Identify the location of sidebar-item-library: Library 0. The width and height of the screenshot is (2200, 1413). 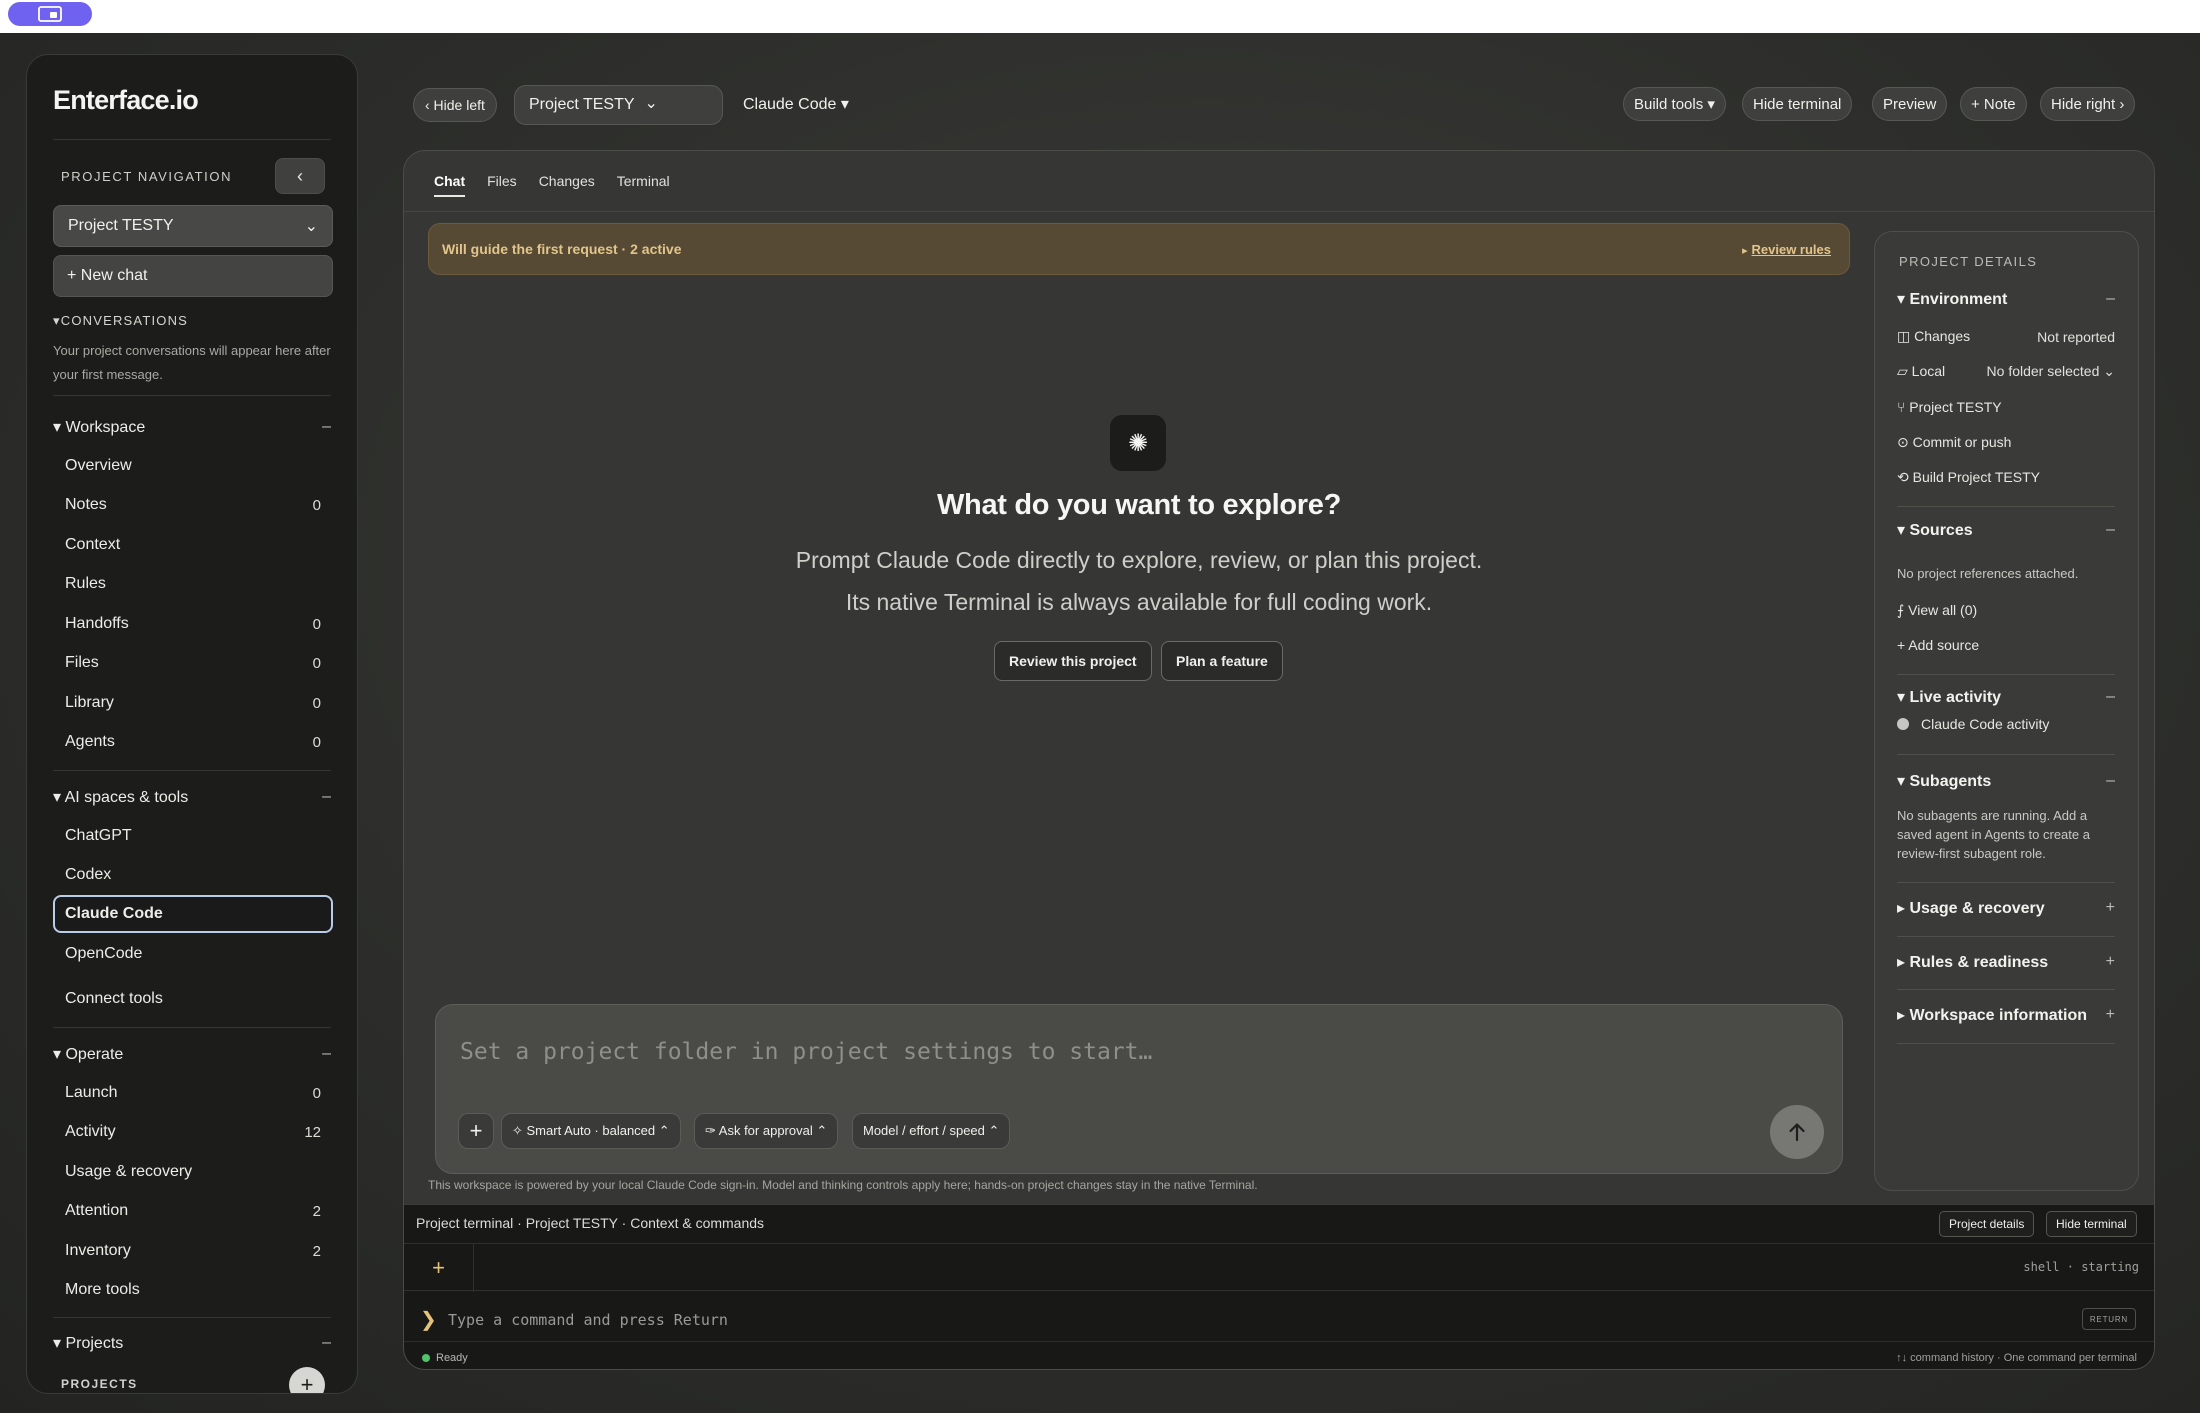
(193, 703).